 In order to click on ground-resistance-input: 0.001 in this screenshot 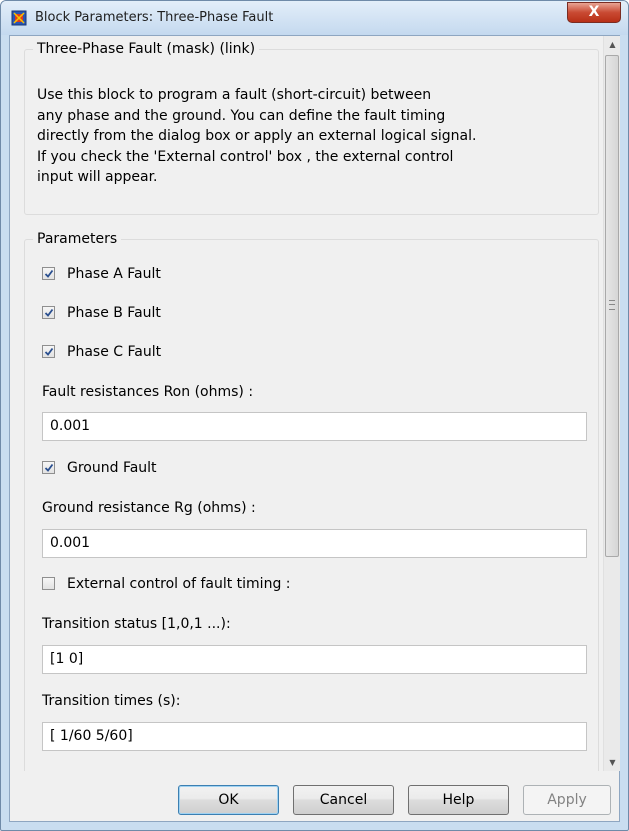, I will do `click(314, 543)`.